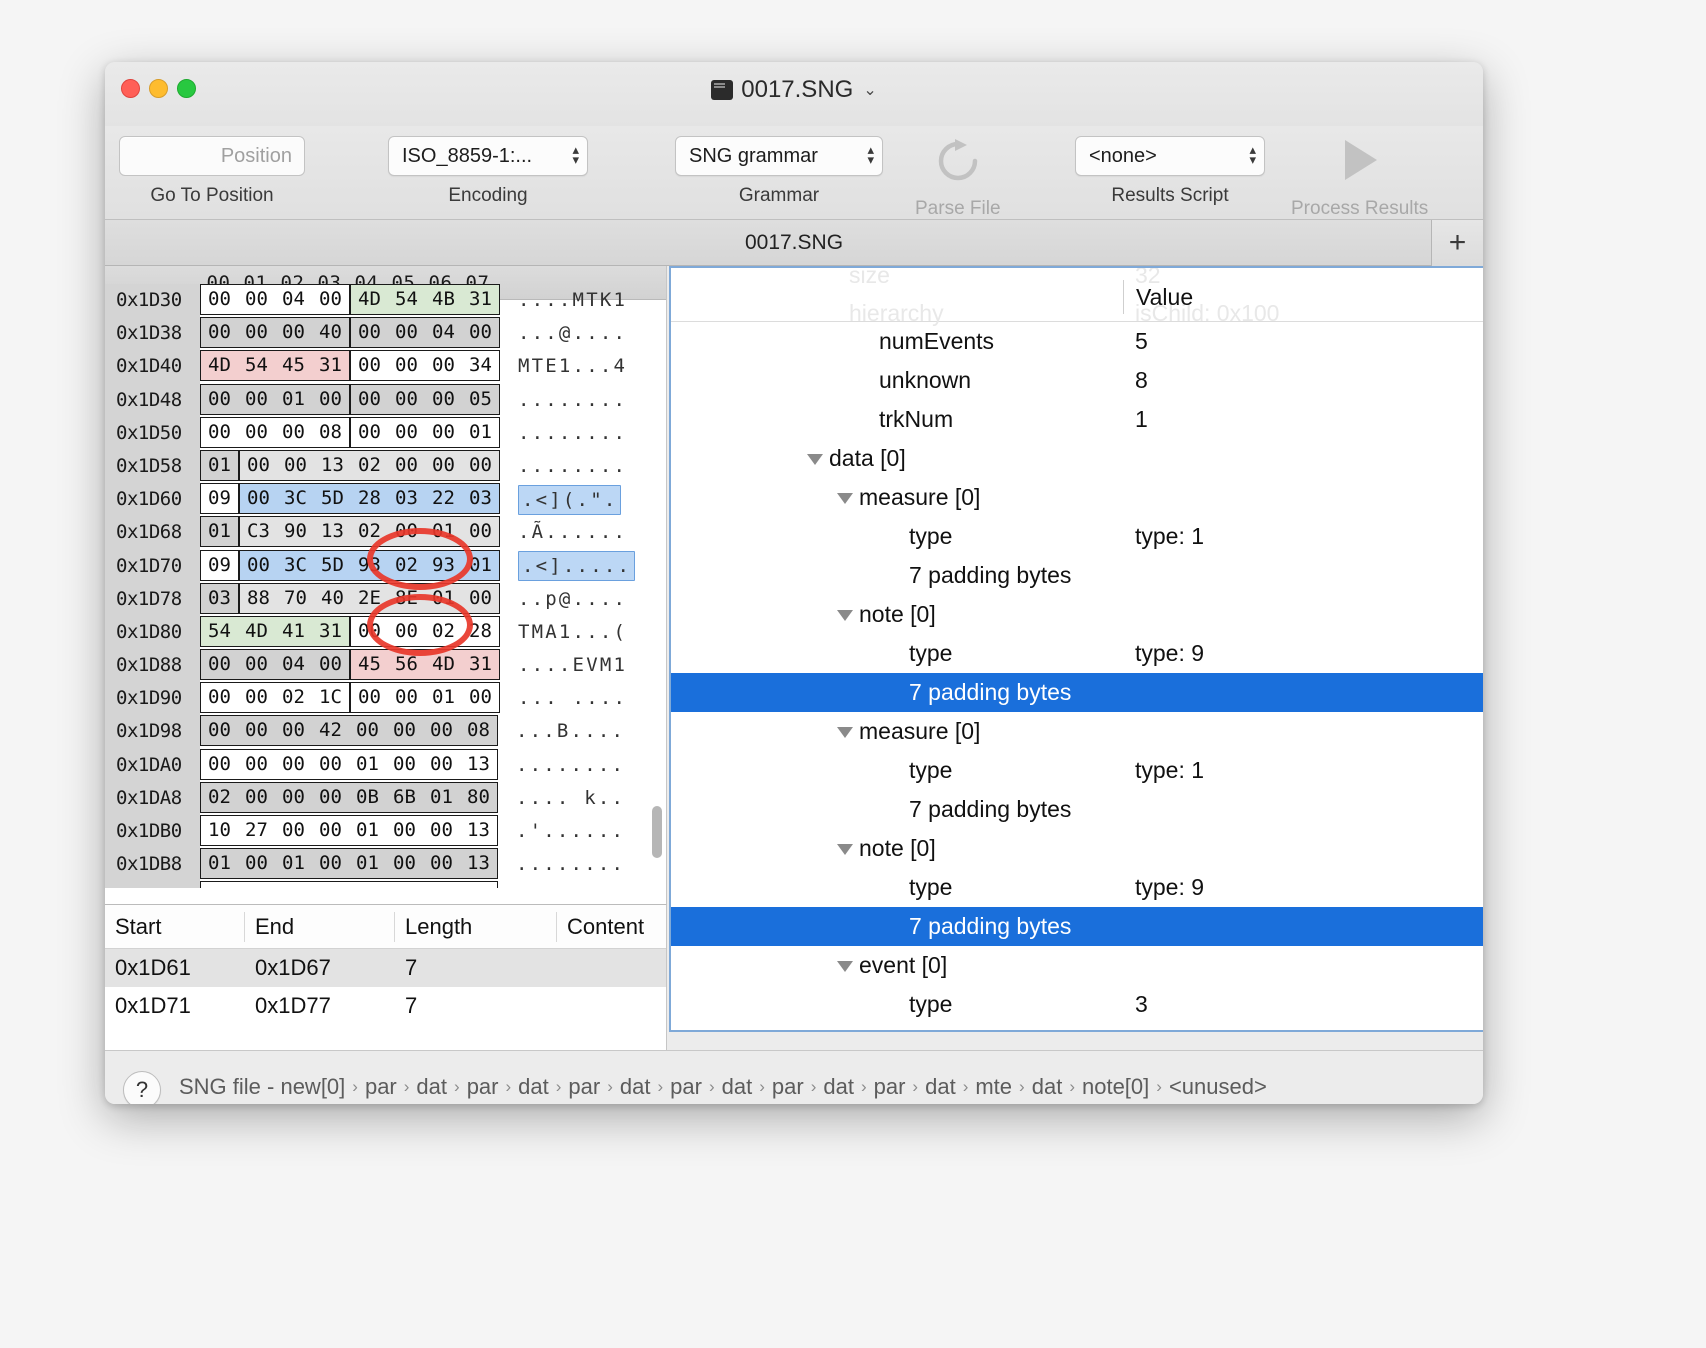 The image size is (1706, 1348). Describe the element at coordinates (657, 832) in the screenshot. I see `hex-scrollbar-thumb` at that location.